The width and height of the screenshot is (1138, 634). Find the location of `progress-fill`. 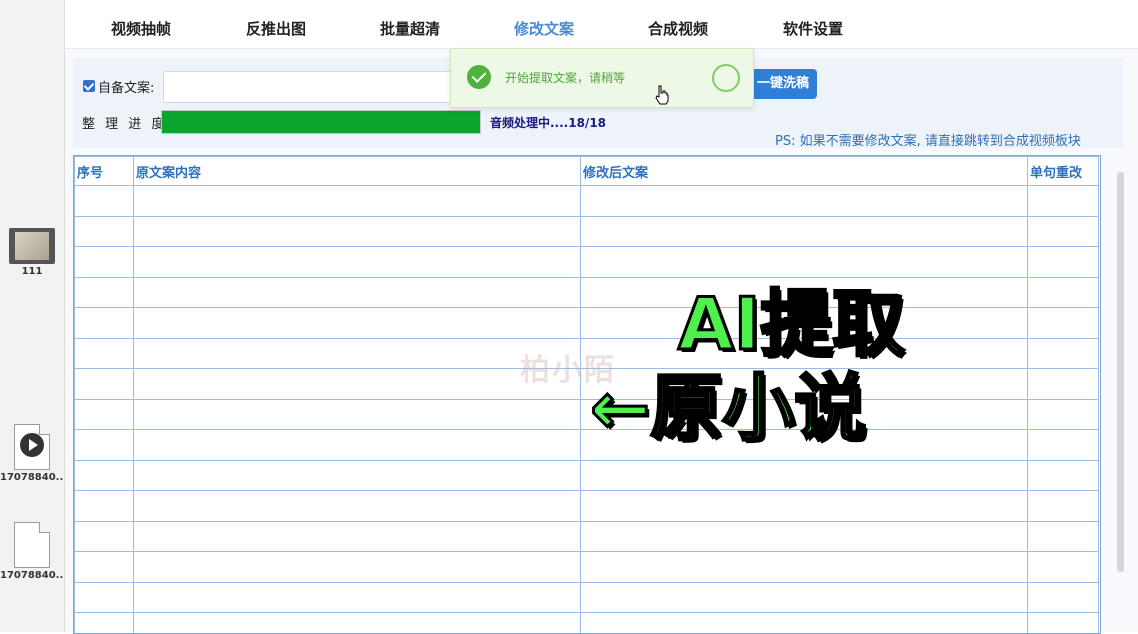

progress-fill is located at coordinates (321, 122).